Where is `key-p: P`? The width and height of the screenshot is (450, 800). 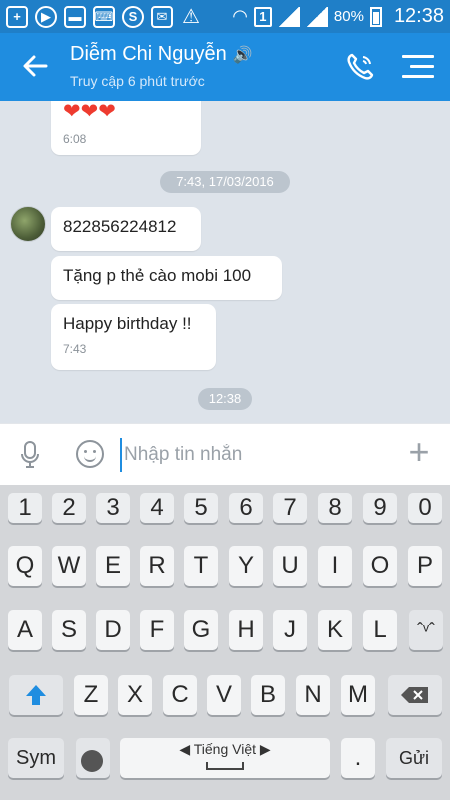
key-p: P is located at coordinates (425, 566).